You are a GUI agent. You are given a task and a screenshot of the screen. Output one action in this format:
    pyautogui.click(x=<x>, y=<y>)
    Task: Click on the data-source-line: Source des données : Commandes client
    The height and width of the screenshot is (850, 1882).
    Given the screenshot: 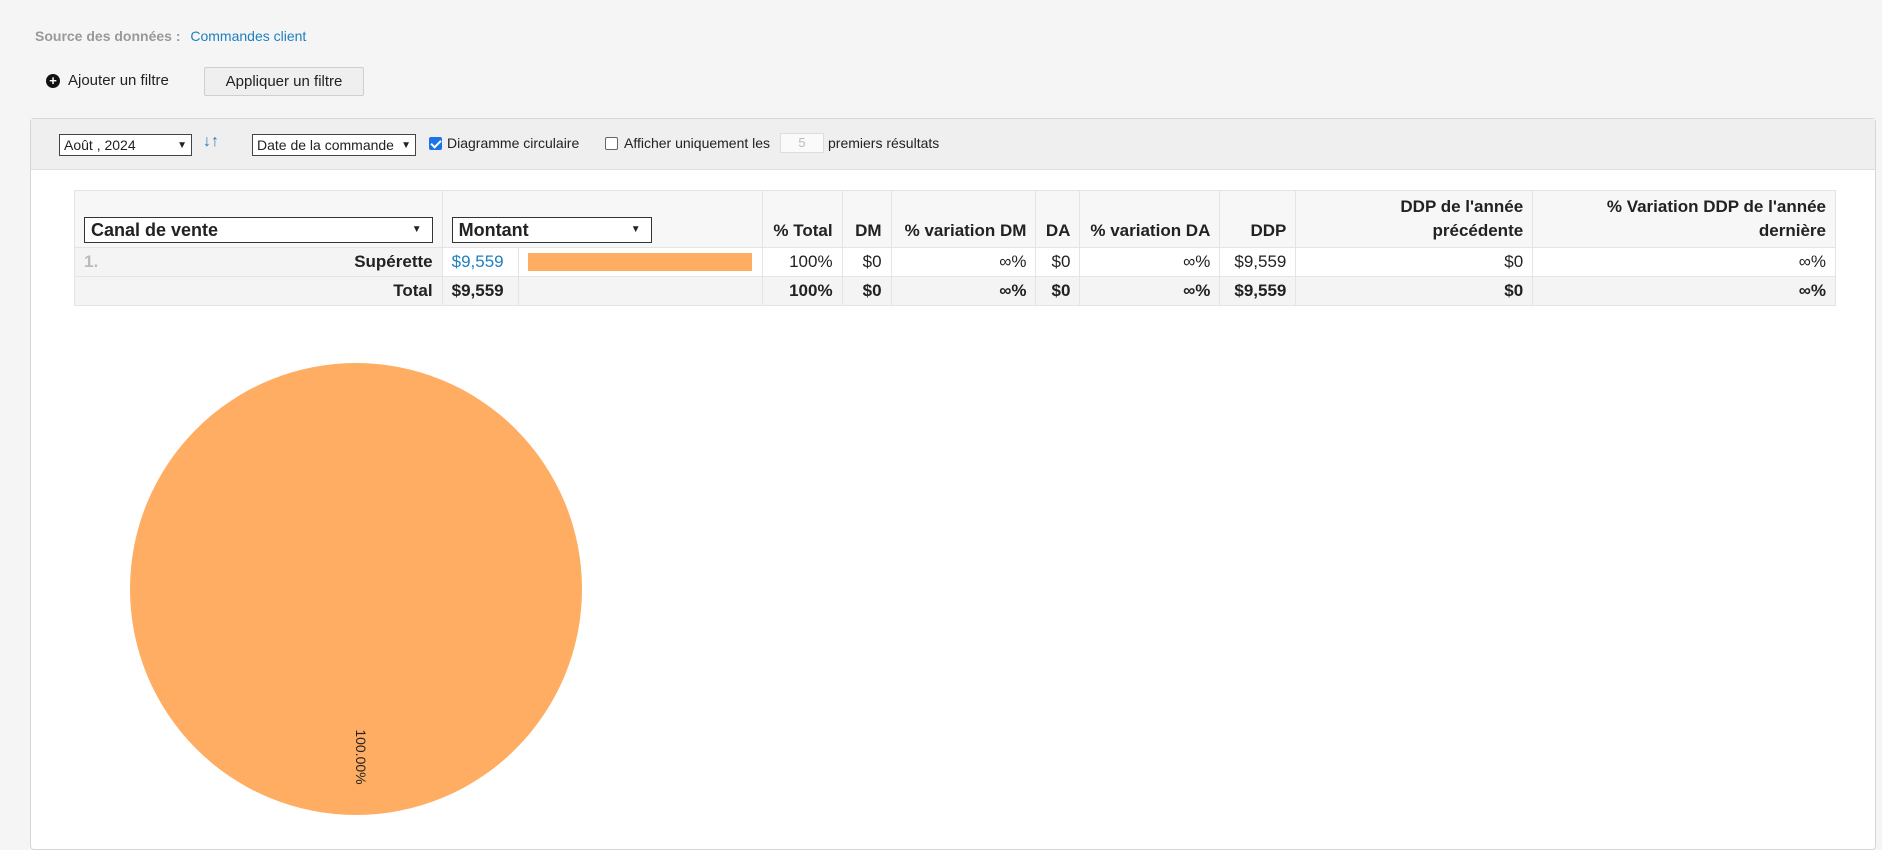 What is the action you would take?
    pyautogui.click(x=170, y=36)
    